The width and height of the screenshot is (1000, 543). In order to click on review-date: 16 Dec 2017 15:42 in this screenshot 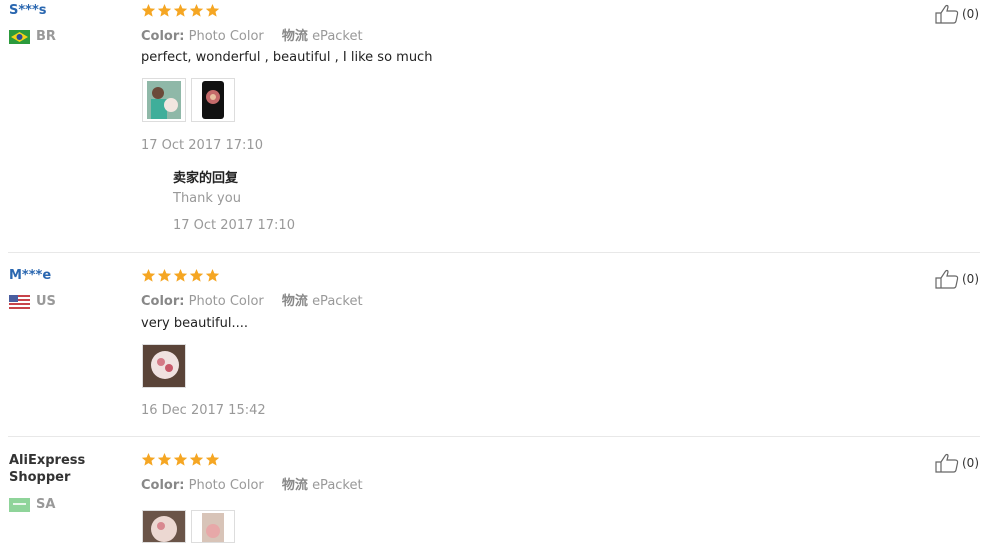, I will do `click(203, 410)`.